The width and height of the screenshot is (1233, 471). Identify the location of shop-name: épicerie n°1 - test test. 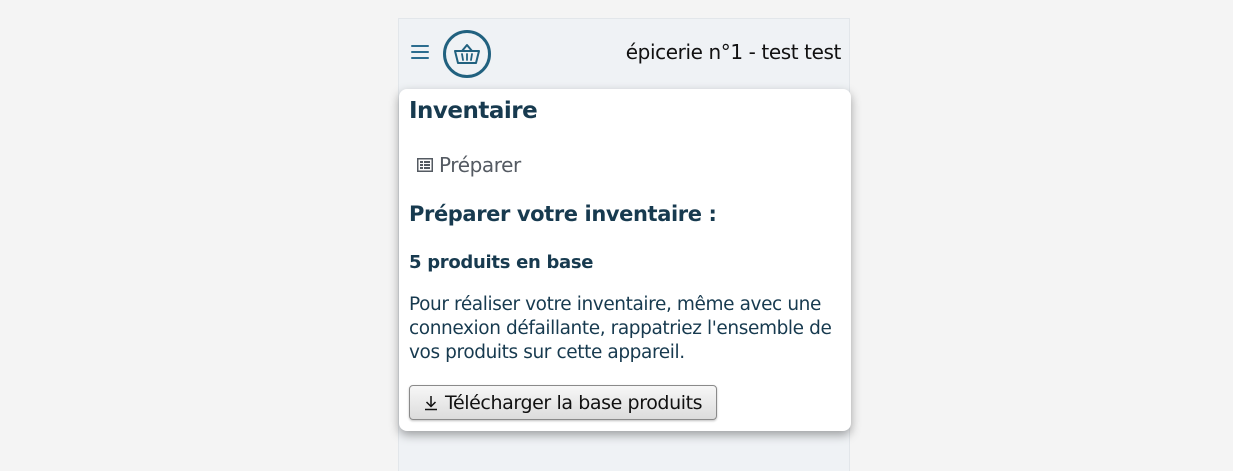
(733, 52).